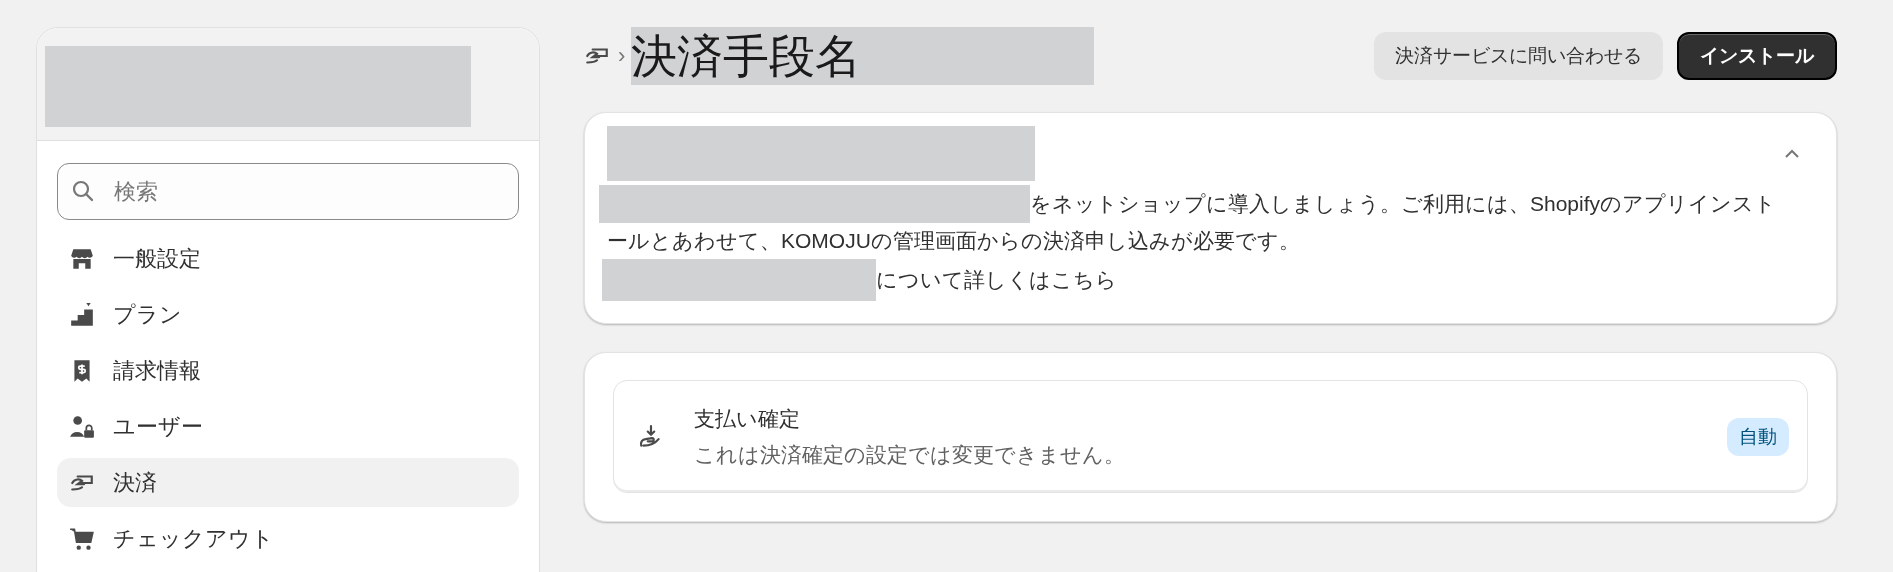 The image size is (1893, 572). What do you see at coordinates (1758, 436) in the screenshot?
I see `status-badge: 自動` at bounding box center [1758, 436].